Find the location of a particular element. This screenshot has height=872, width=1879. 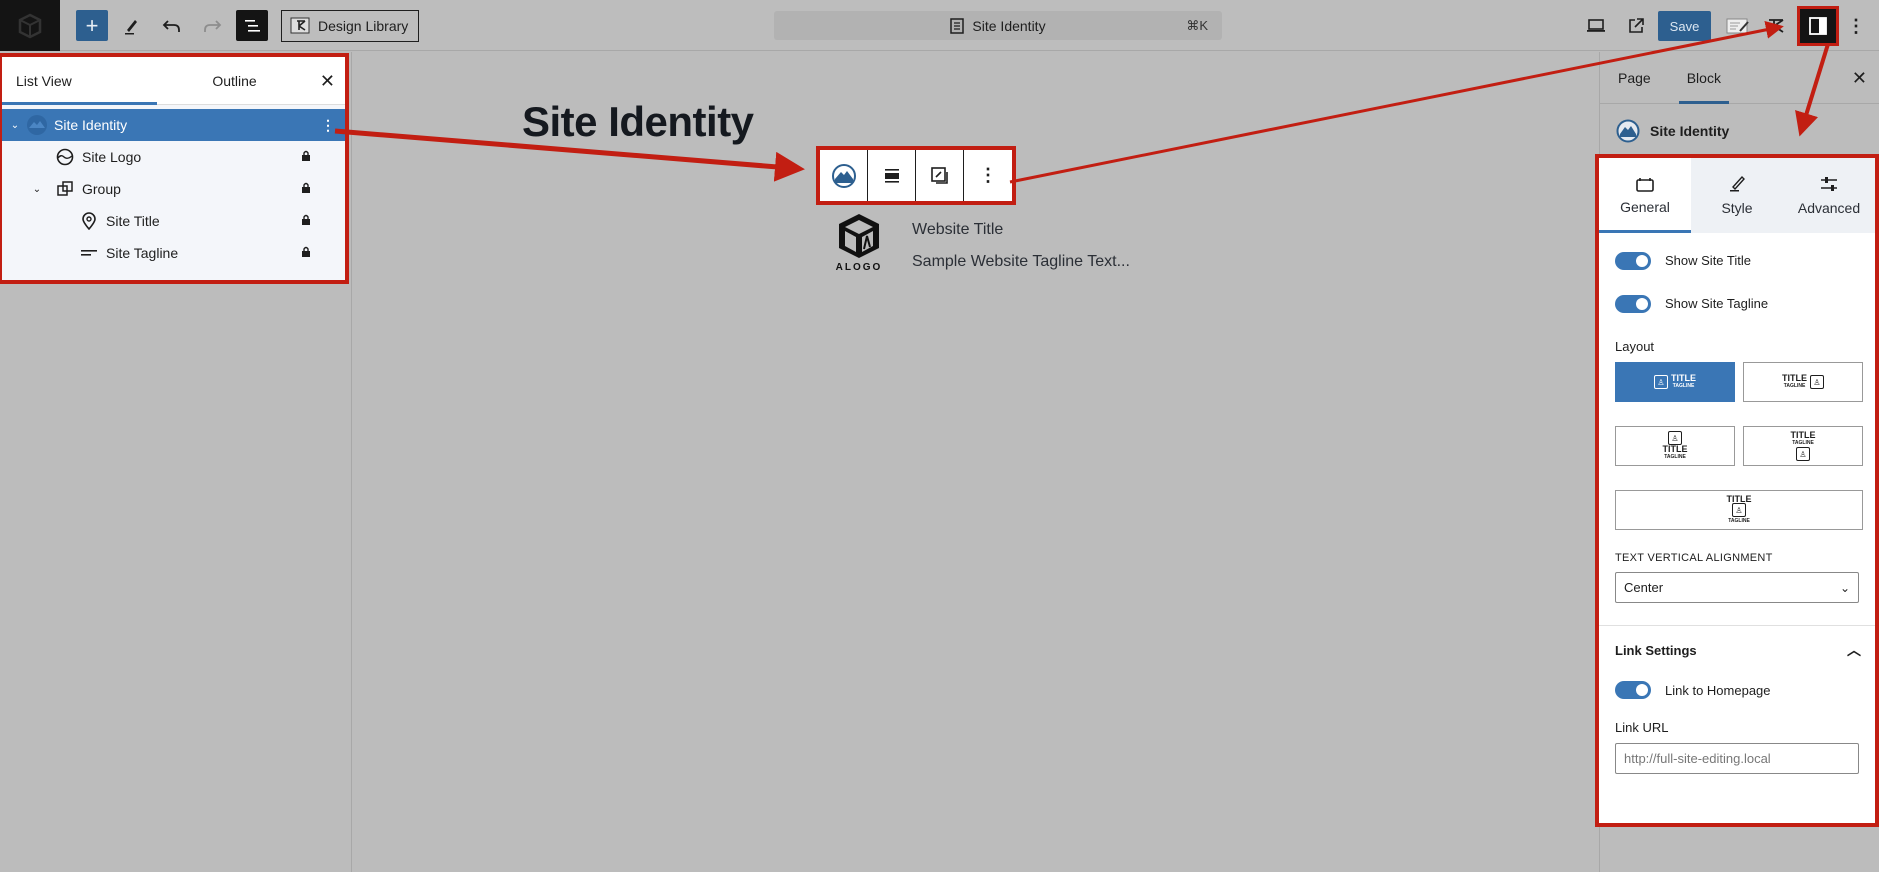

site-logo-button is located at coordinates (30, 25).